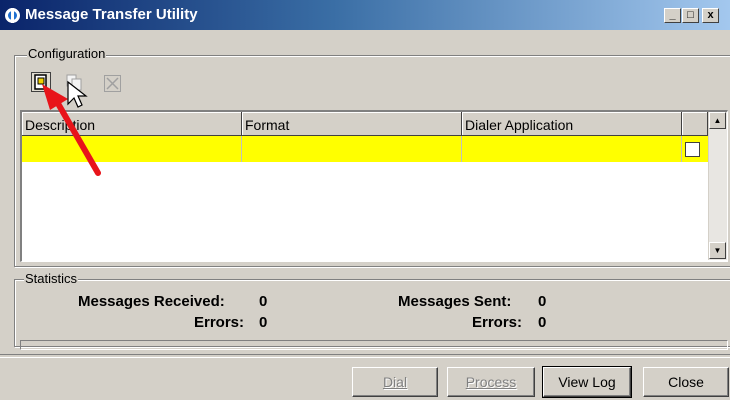 This screenshot has width=730, height=400. Describe the element at coordinates (77, 94) in the screenshot. I see `mouse-pointer-icon` at that location.